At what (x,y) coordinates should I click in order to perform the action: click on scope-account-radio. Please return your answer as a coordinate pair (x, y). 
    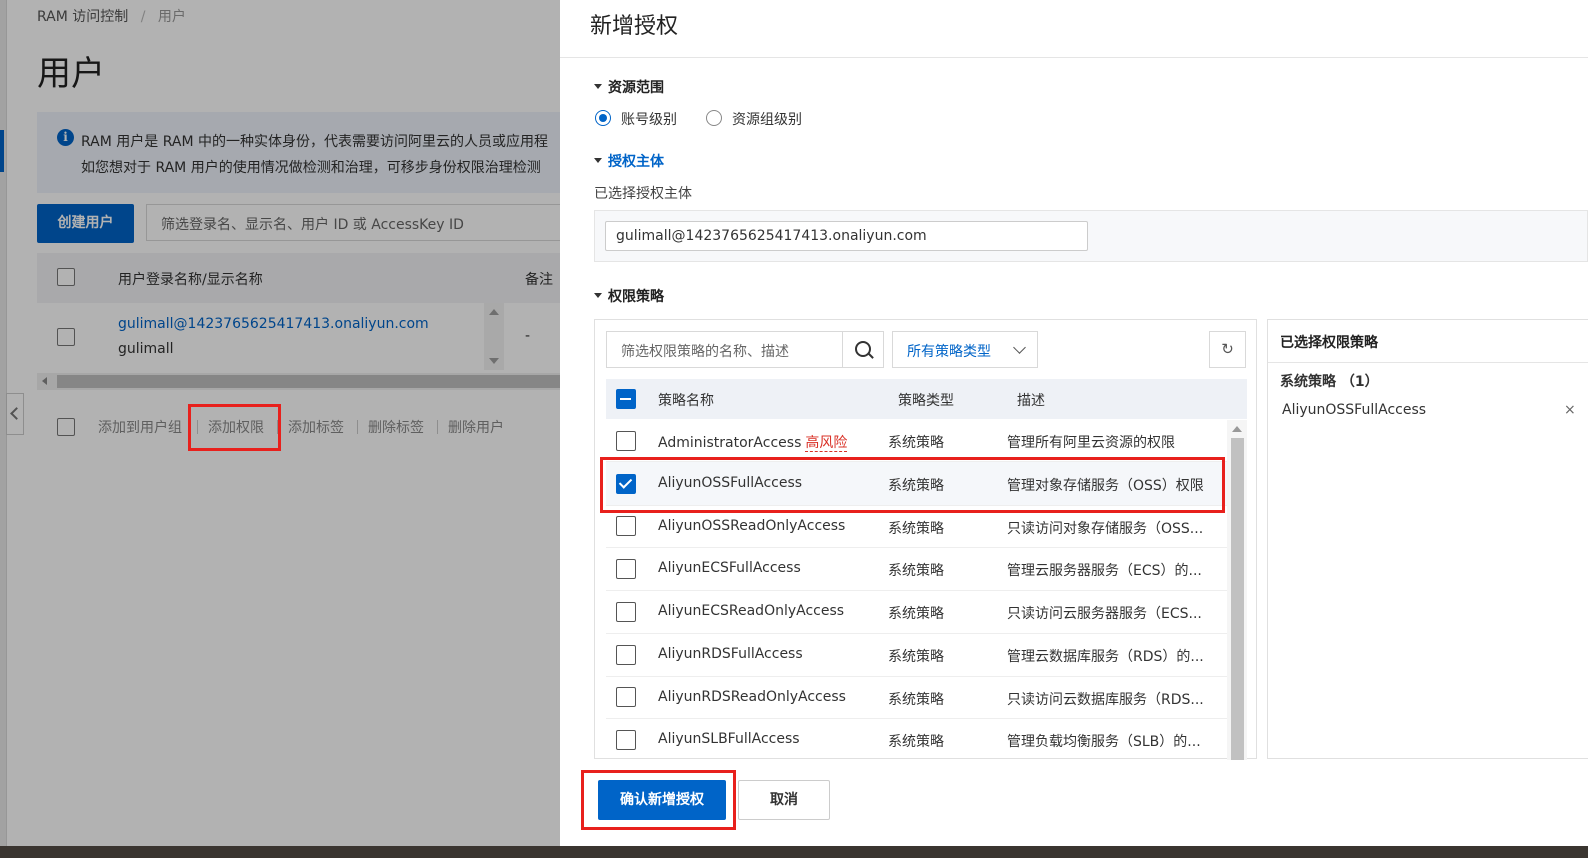
    Looking at the image, I should click on (603, 118).